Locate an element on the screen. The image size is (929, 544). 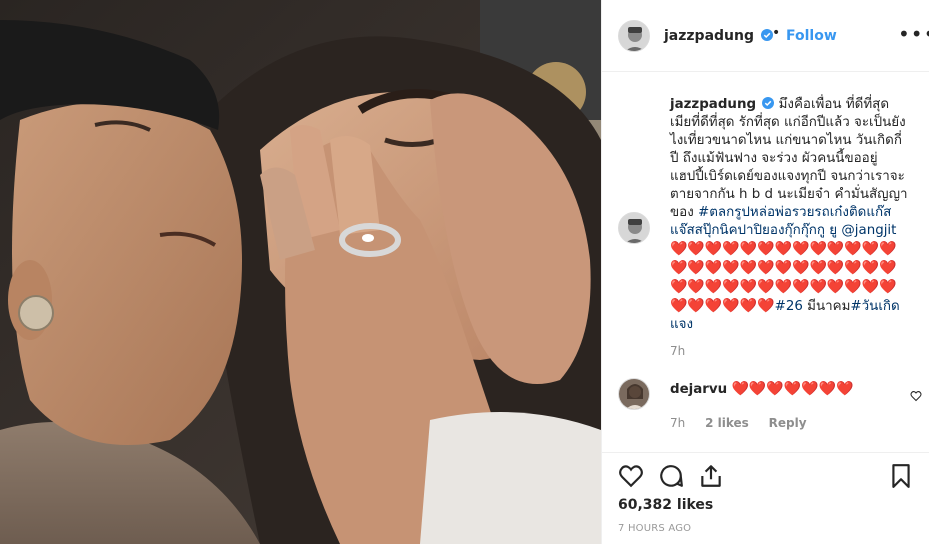
post-header: jazzpadung • Follow ••• is located at coordinates (765, 36).